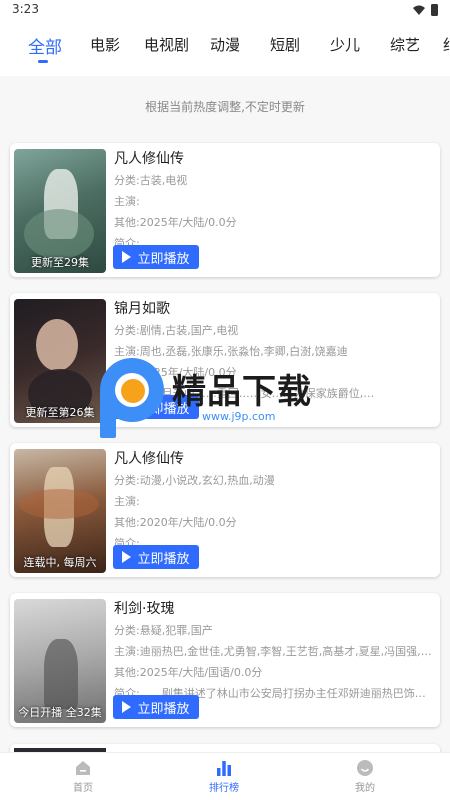  Describe the element at coordinates (194, 480) in the screenshot. I see `card-category: 分类:动漫,小说改,玄幻,热血,动漫` at that location.